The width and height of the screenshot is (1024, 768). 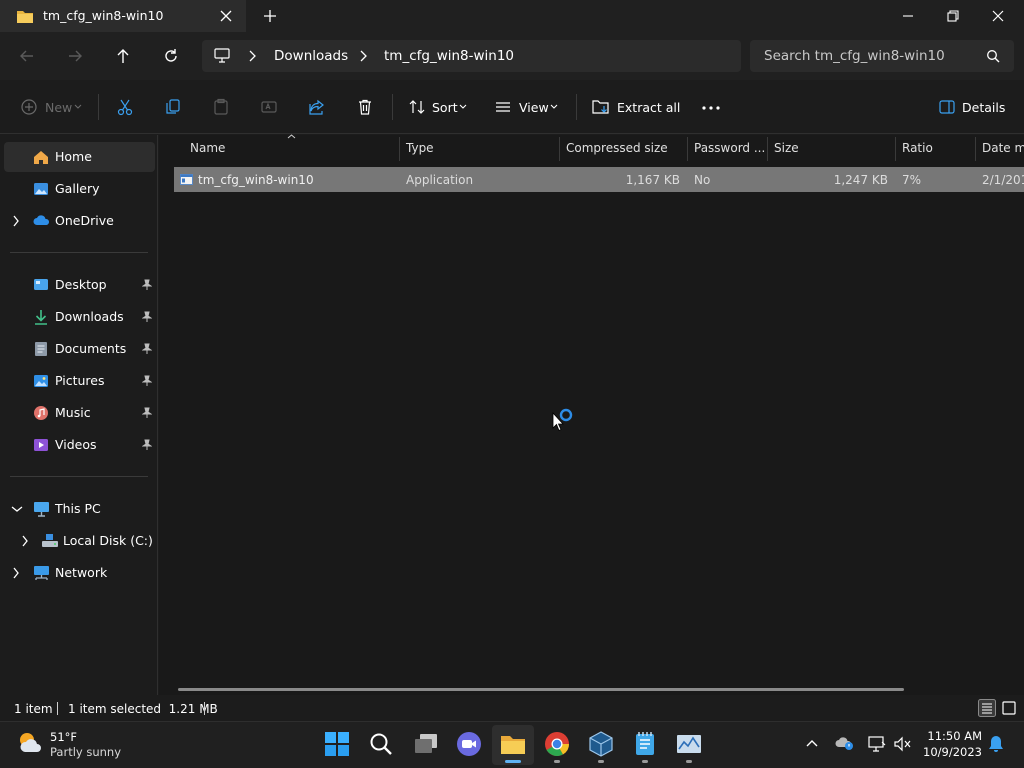 I want to click on column-header-name: Name, so click(x=207, y=148).